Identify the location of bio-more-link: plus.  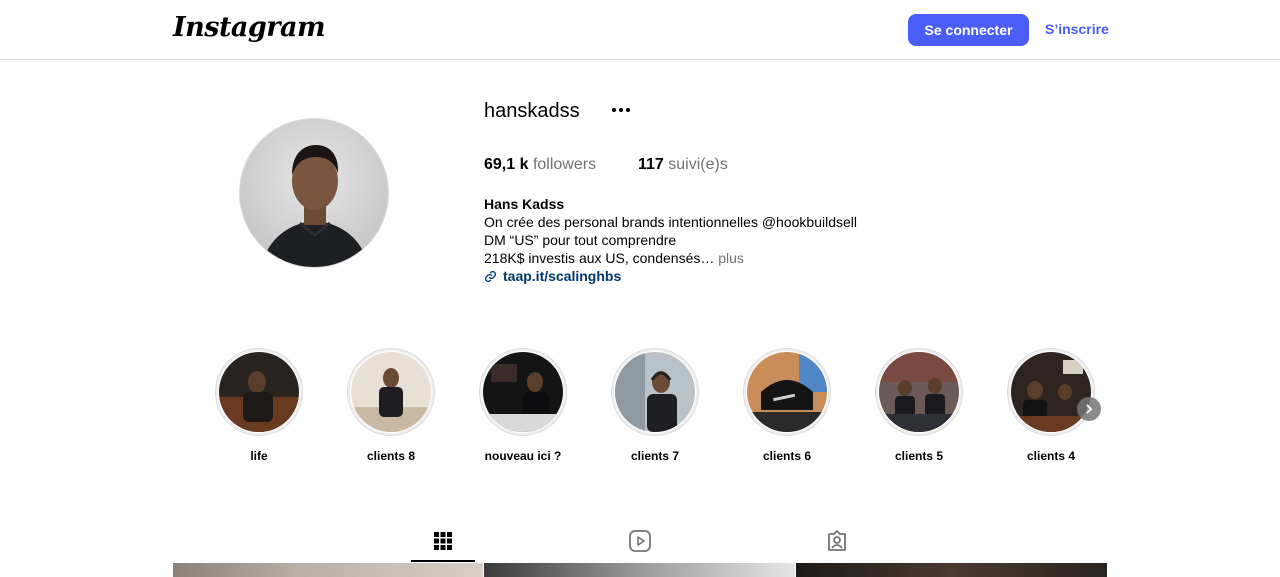
(731, 258).